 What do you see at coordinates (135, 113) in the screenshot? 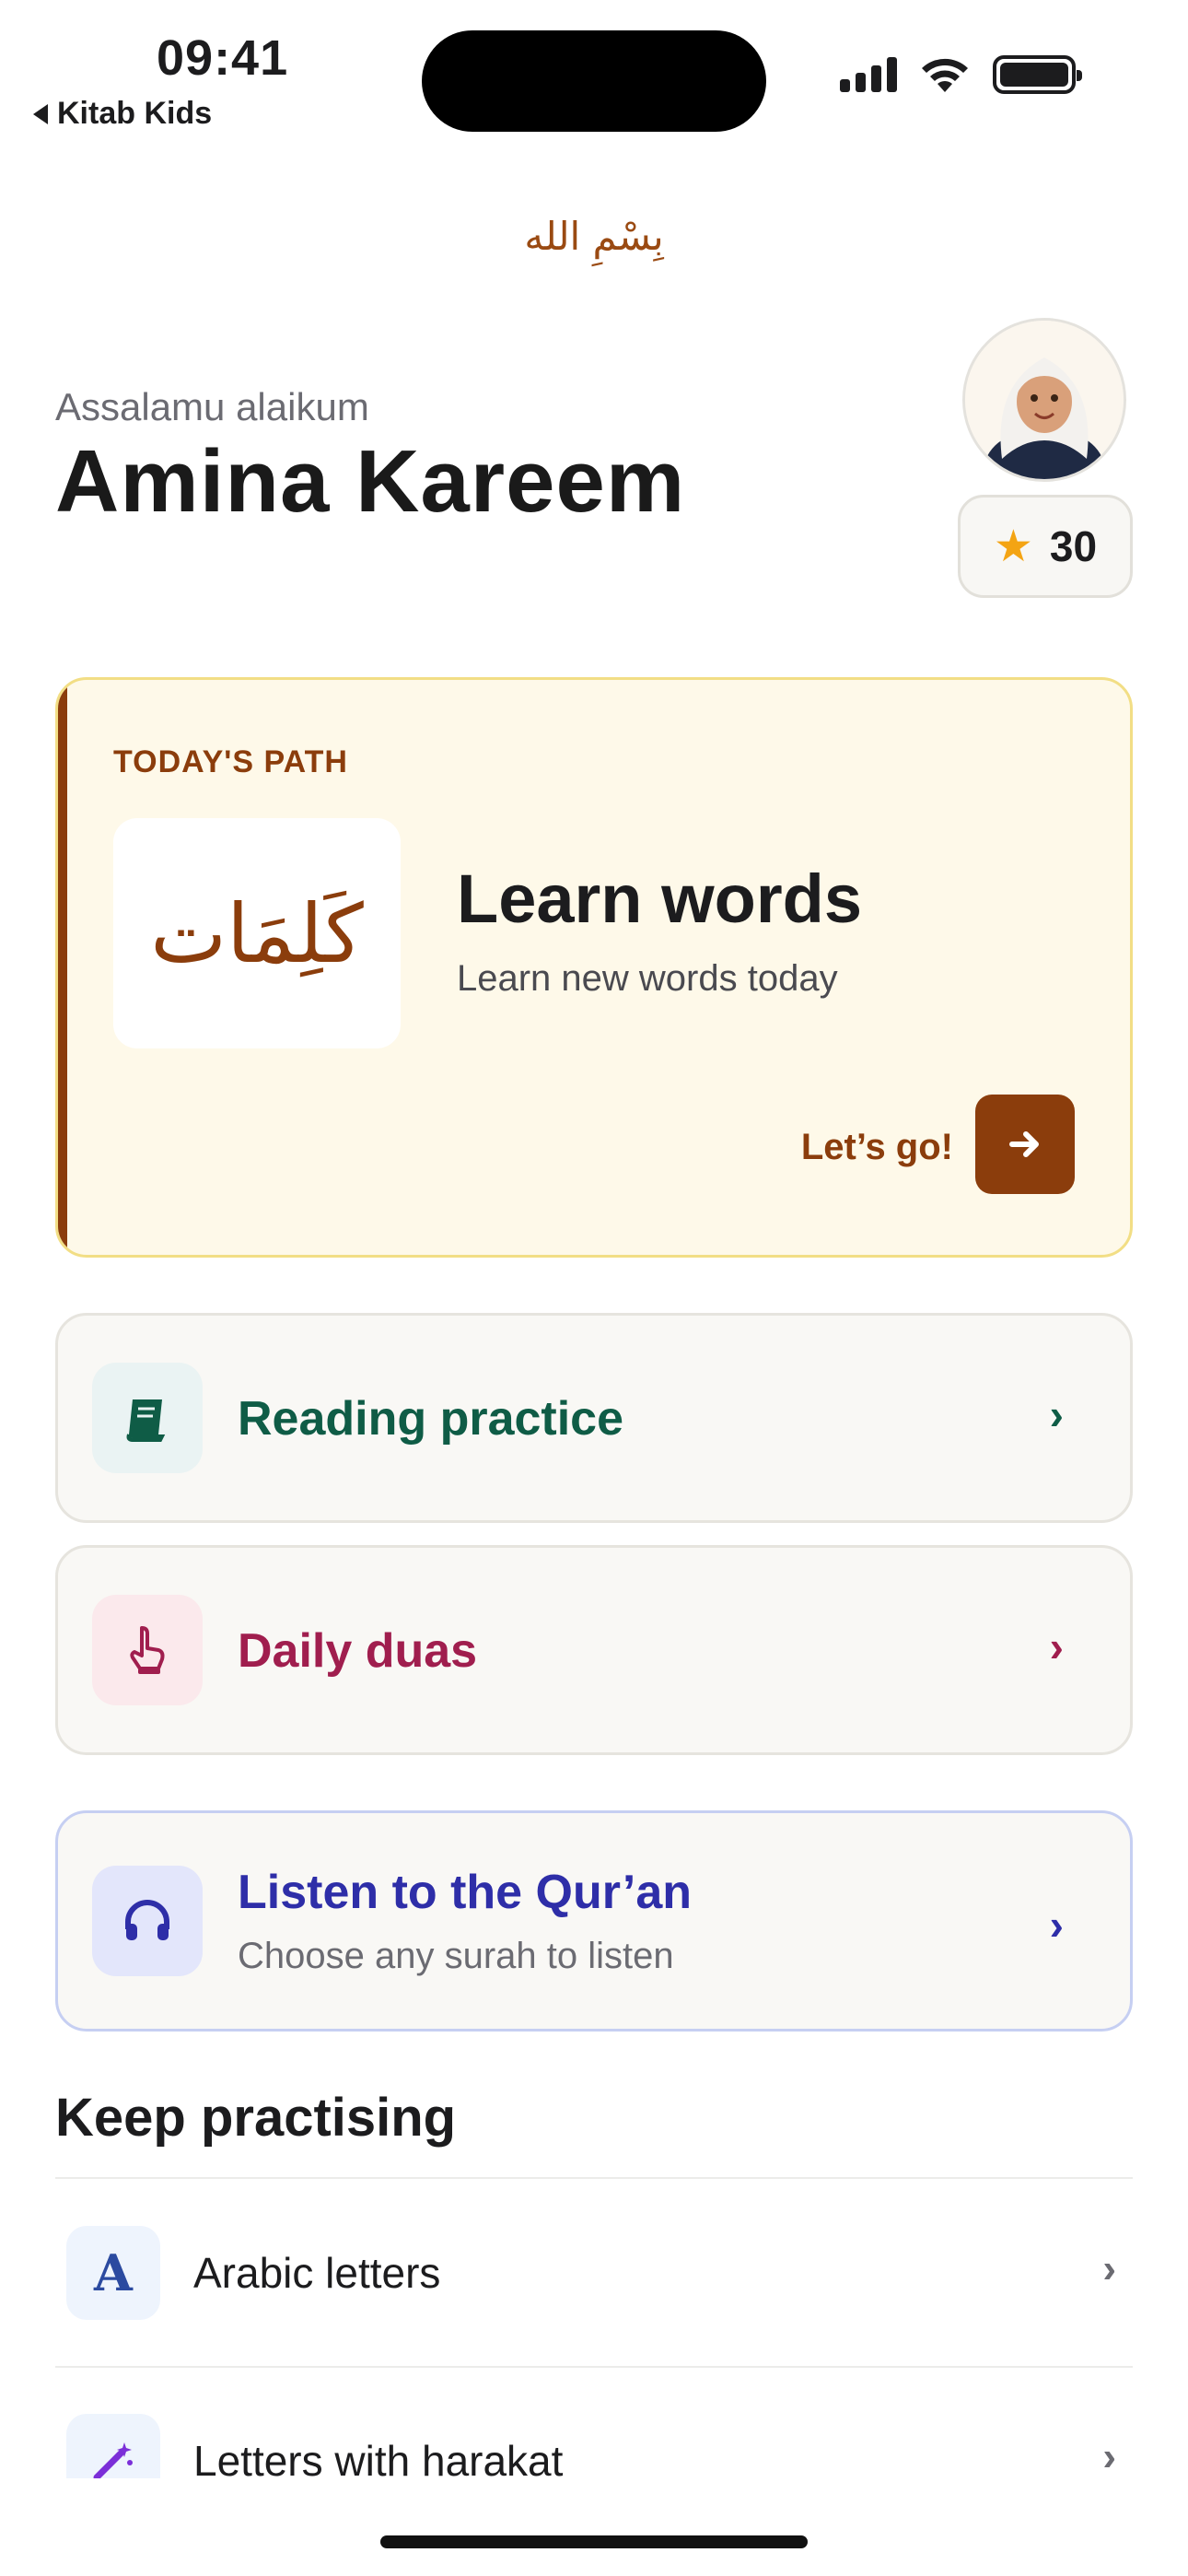
I see `back-app-label: Kitab Kids` at bounding box center [135, 113].